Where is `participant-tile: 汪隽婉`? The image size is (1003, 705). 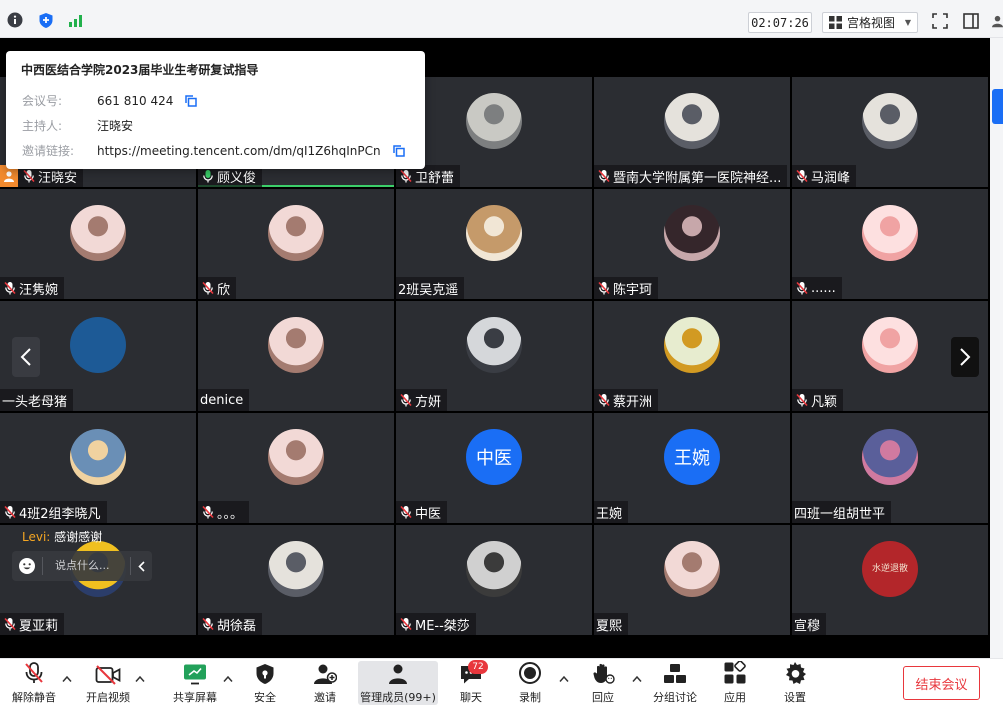
participant-tile: 汪隽婉 is located at coordinates (98, 244).